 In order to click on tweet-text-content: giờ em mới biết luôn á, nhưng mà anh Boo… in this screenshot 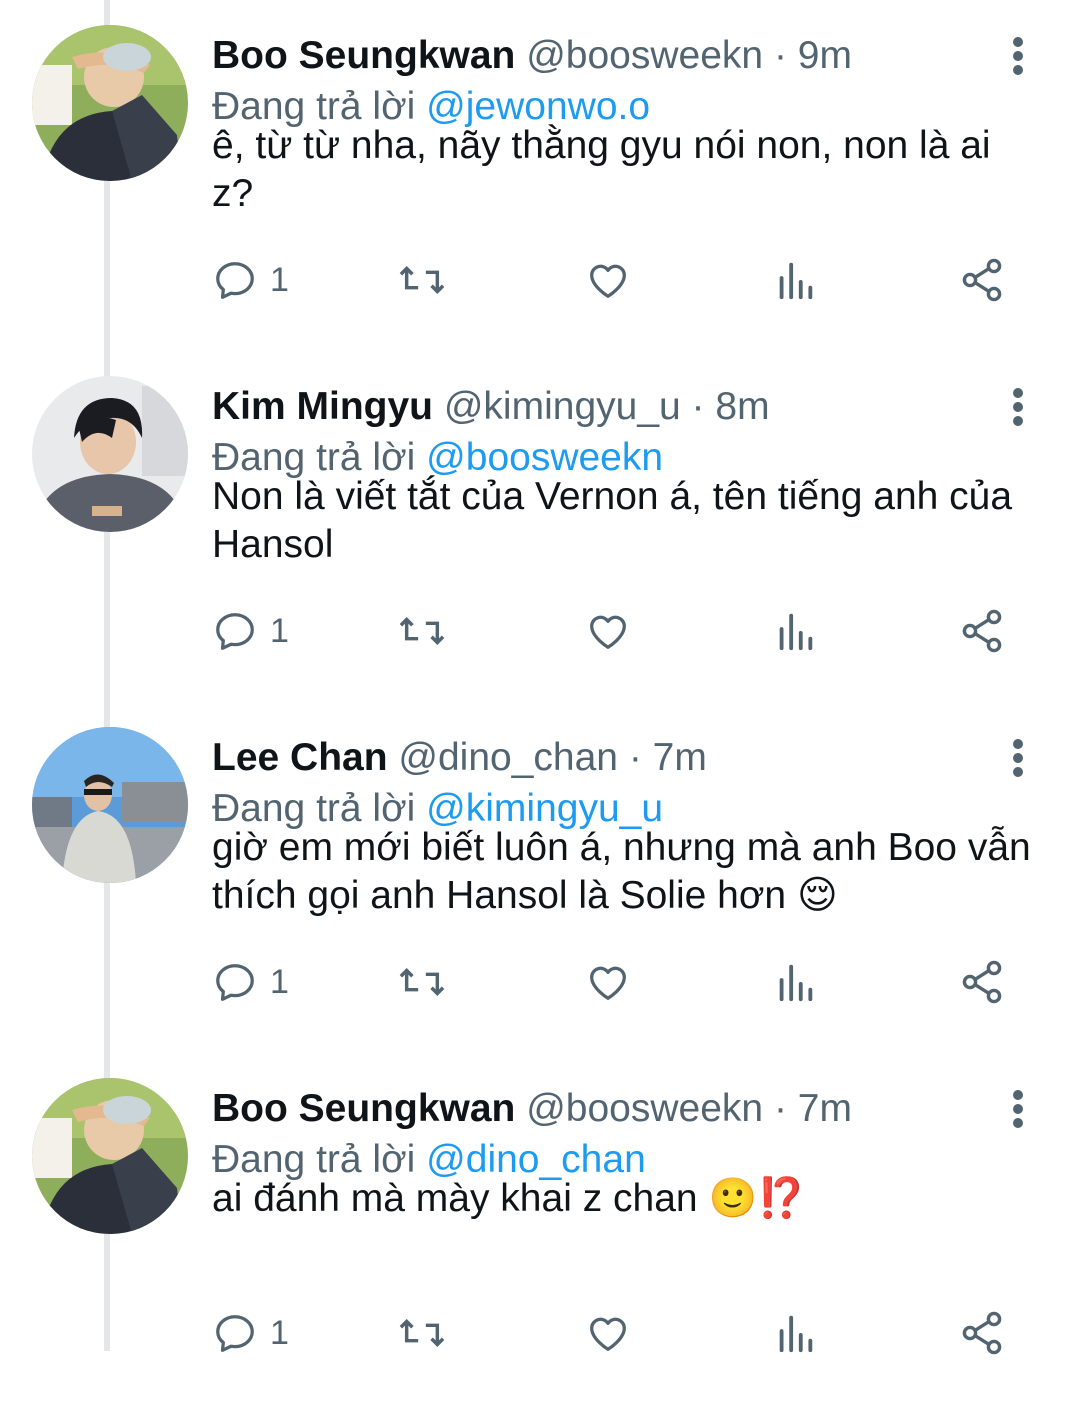, I will do `click(621, 871)`.